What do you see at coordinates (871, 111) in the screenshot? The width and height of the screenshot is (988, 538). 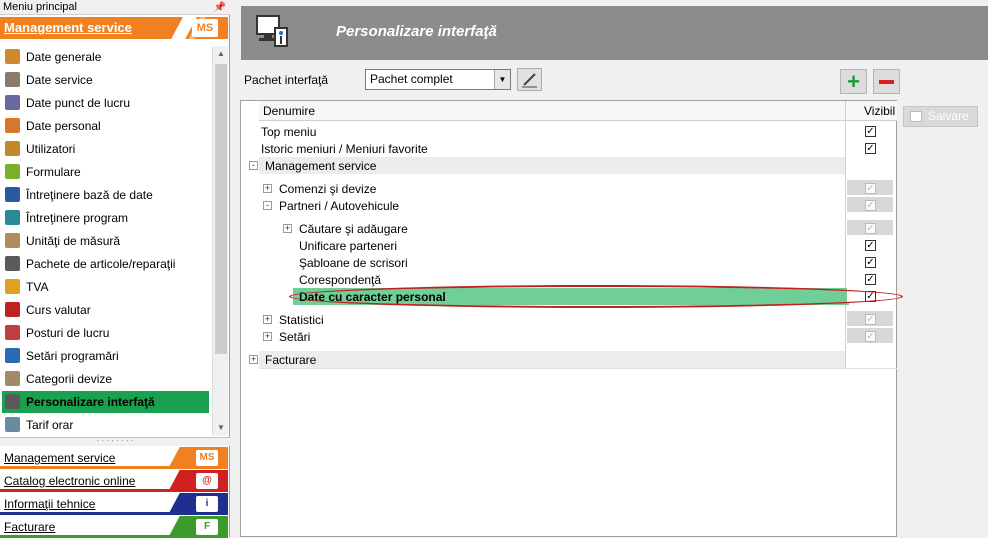 I see `column-header-visible: Vizibil` at bounding box center [871, 111].